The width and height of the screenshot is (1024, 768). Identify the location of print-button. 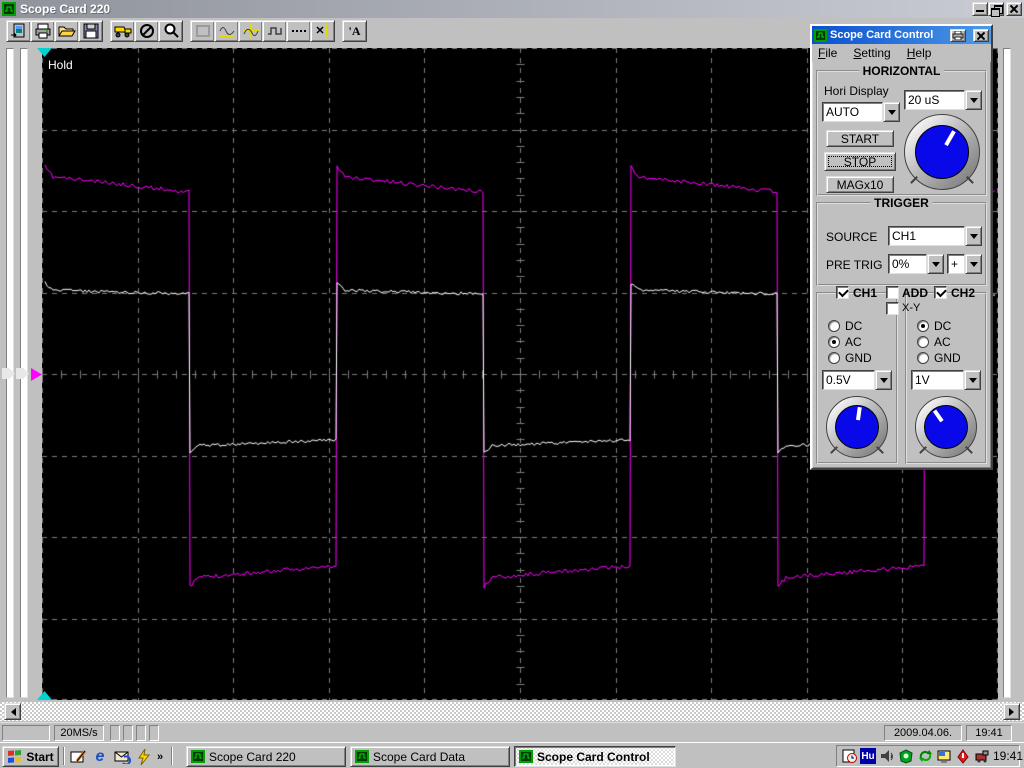
(42, 31).